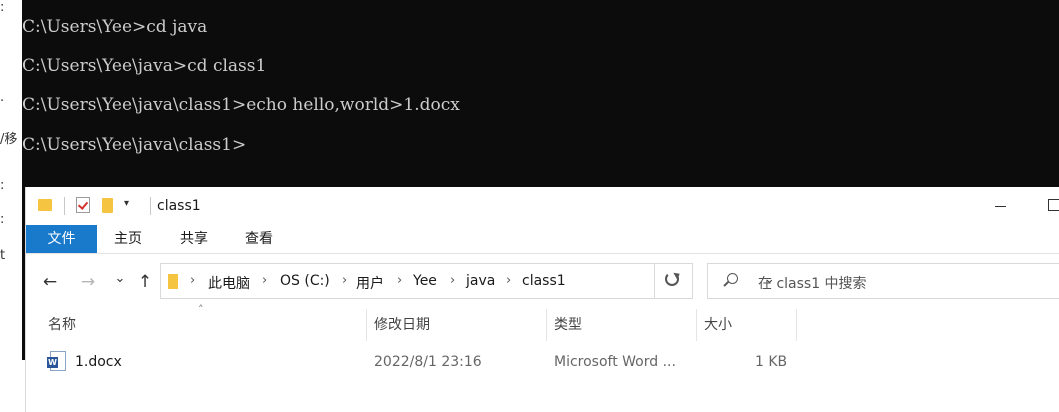 The image size is (1059, 412). I want to click on breadcrumb-yee: Yee, so click(425, 281).